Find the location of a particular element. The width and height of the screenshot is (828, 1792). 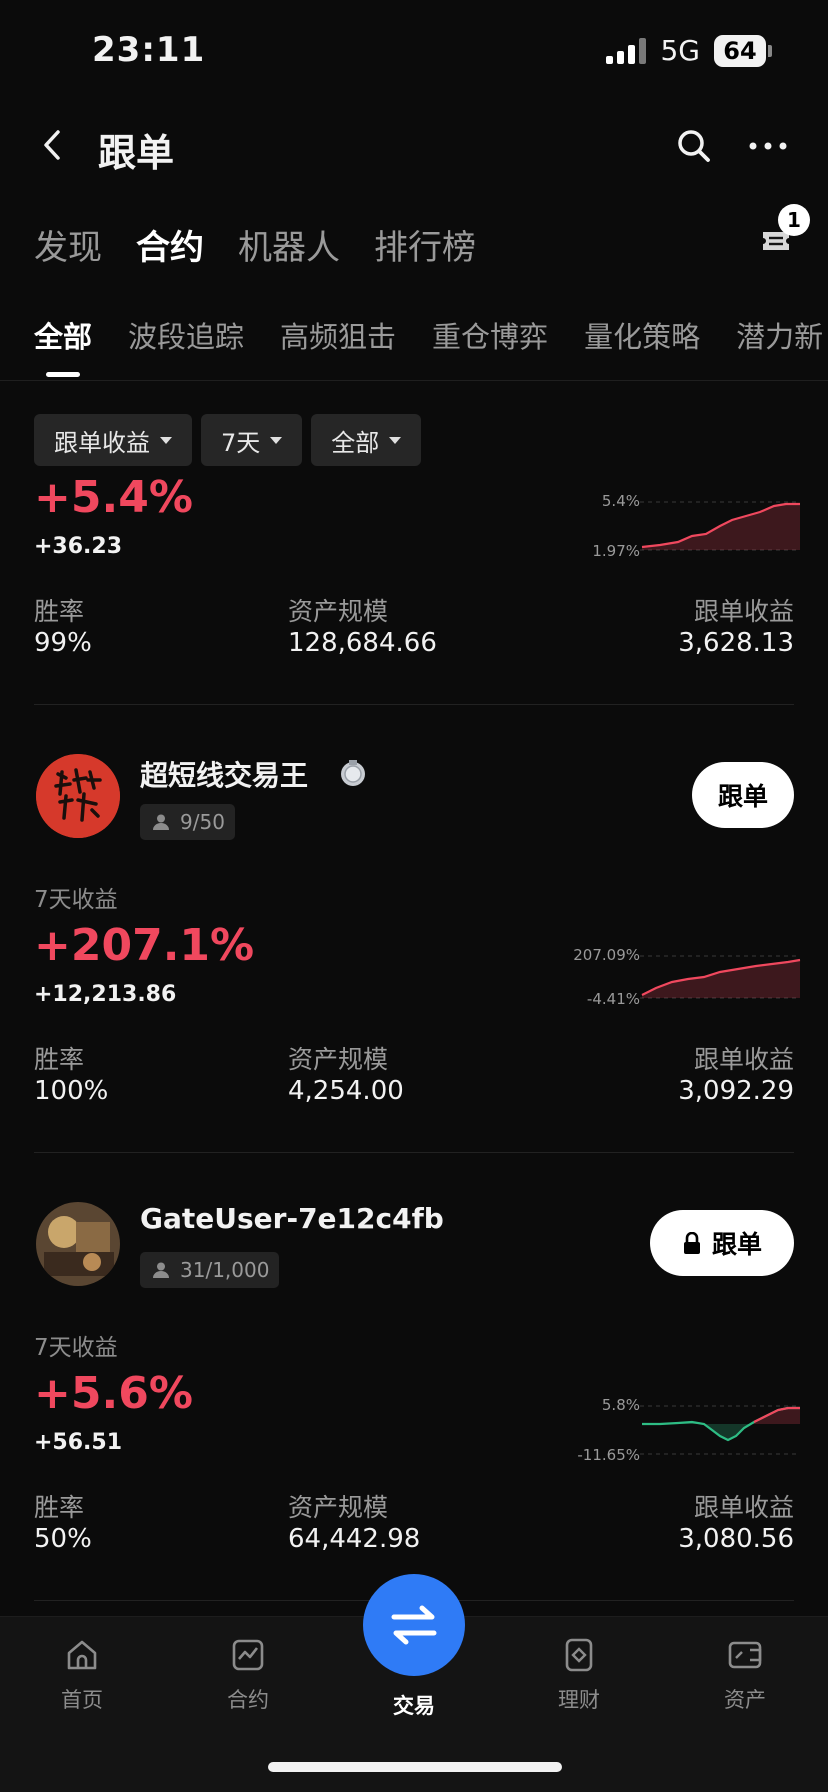

follower-count-text: 9/50 is located at coordinates (202, 822).